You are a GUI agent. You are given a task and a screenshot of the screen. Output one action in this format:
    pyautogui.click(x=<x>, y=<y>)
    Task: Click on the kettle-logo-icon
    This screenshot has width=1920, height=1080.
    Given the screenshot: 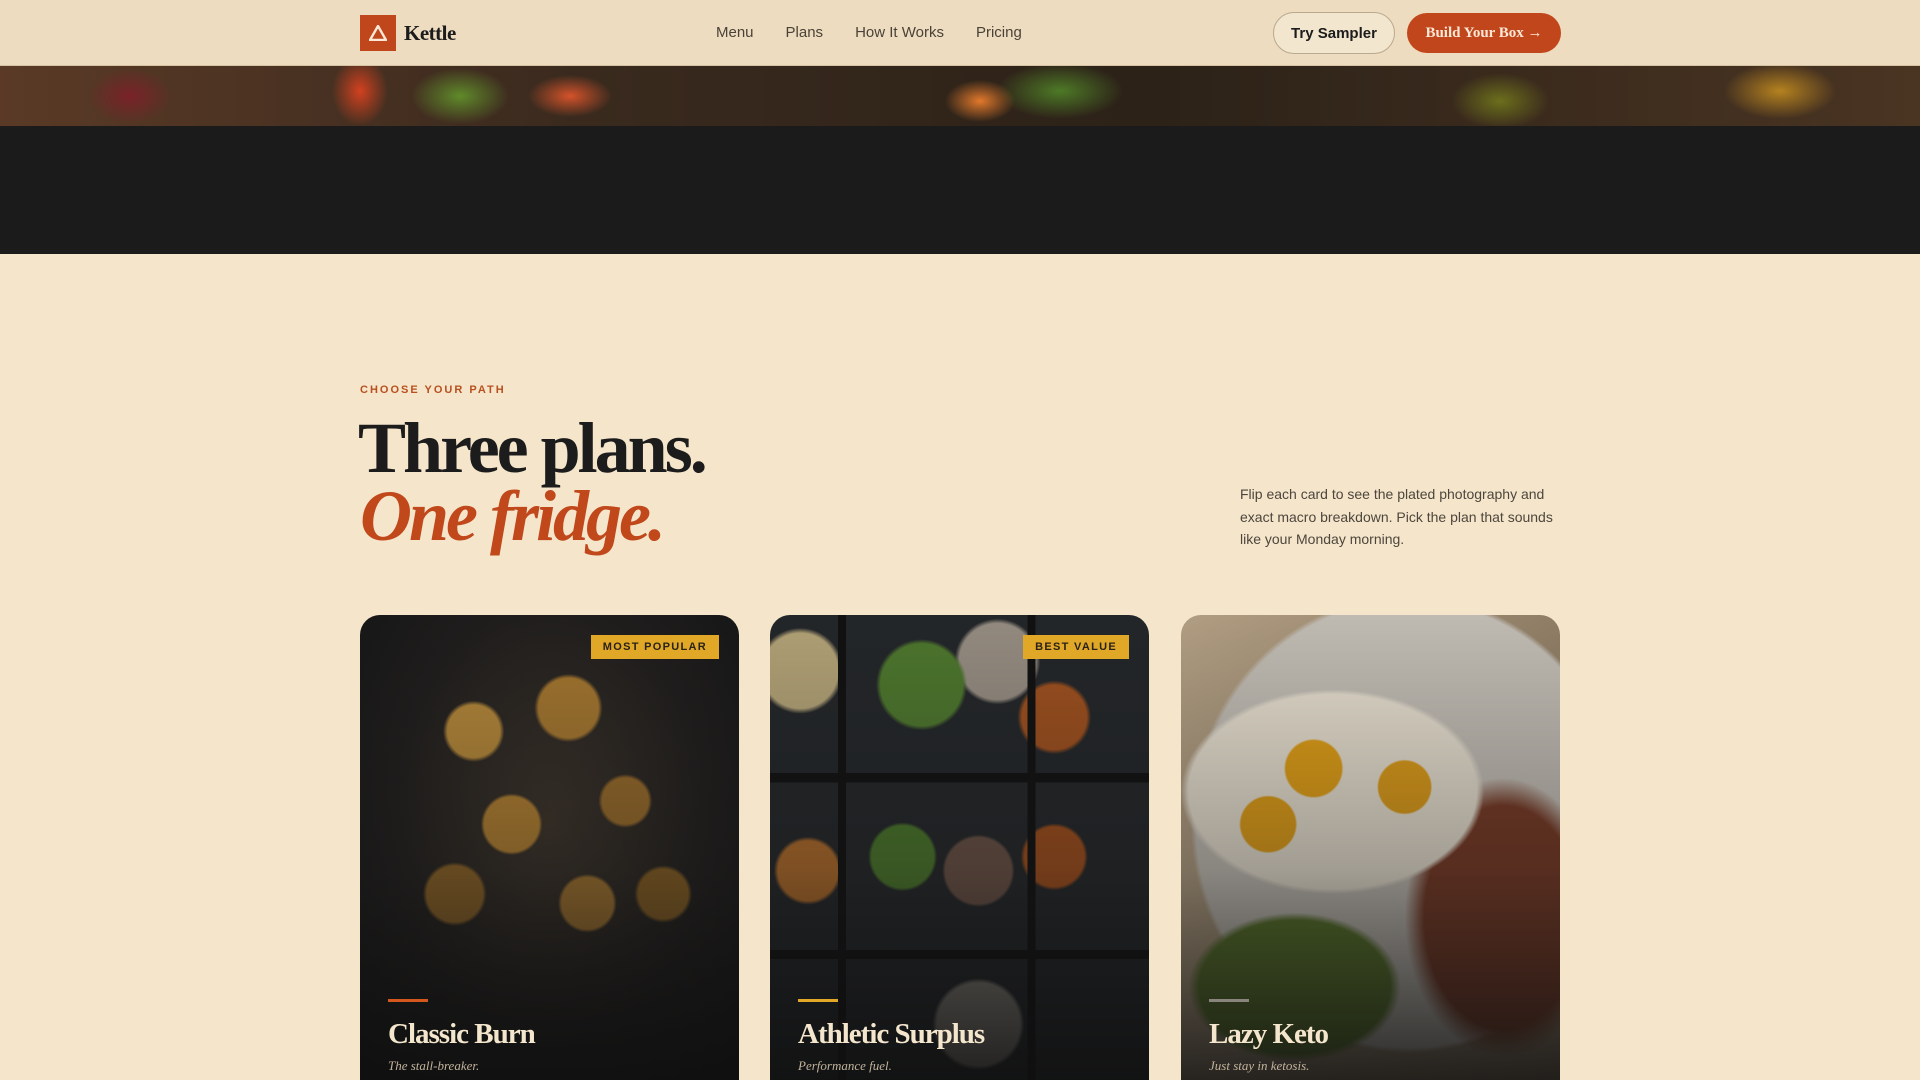 What is the action you would take?
    pyautogui.click(x=378, y=33)
    